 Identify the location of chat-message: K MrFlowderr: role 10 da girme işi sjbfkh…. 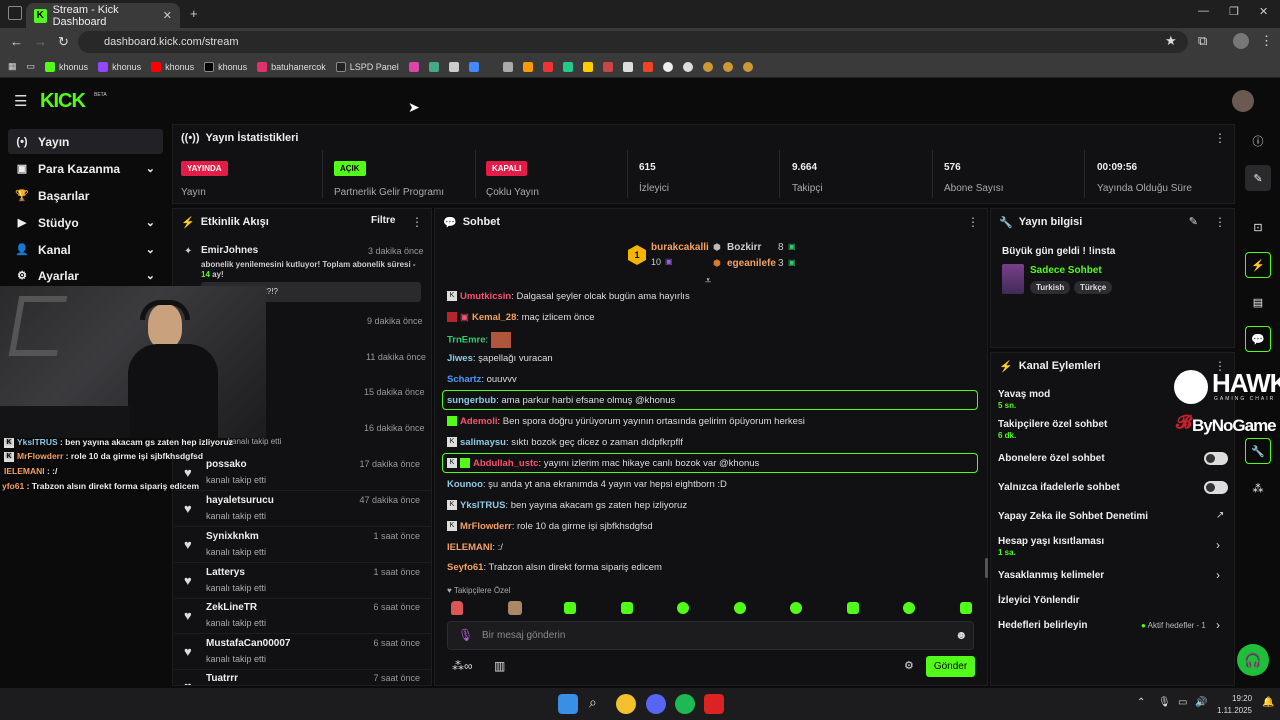
(550, 526).